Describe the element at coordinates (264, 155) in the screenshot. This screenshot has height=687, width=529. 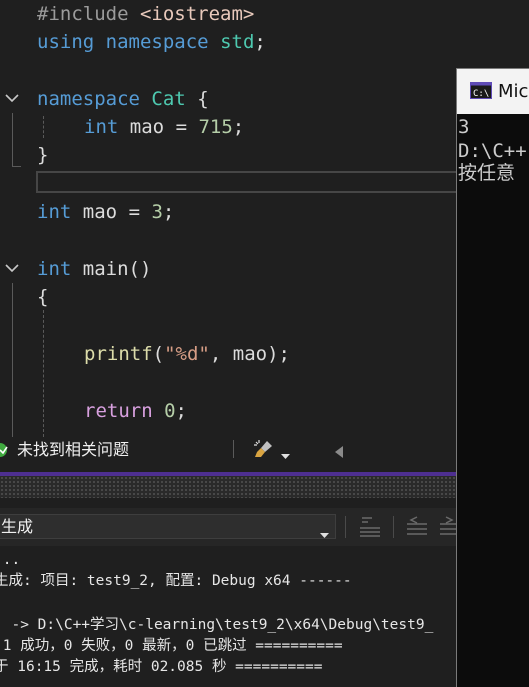
I see `code-line-6: }` at that location.